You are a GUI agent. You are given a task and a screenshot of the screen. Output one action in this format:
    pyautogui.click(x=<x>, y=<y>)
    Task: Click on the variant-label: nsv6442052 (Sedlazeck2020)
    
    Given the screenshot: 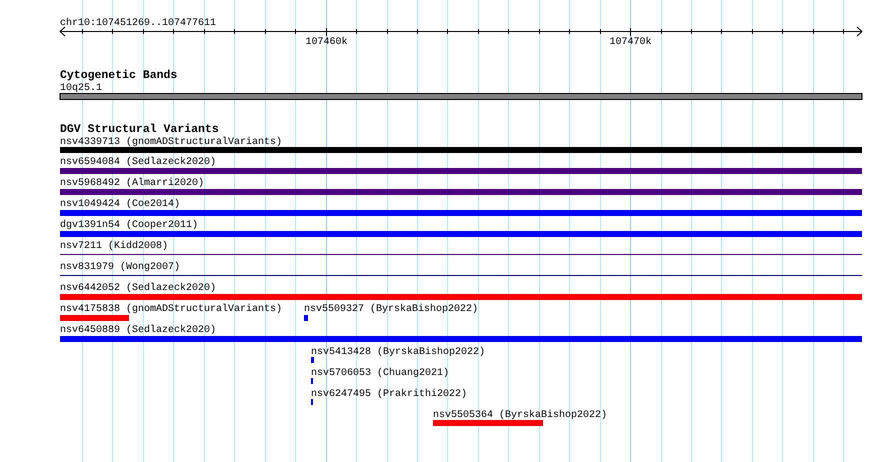 What is the action you would take?
    pyautogui.click(x=138, y=288)
    